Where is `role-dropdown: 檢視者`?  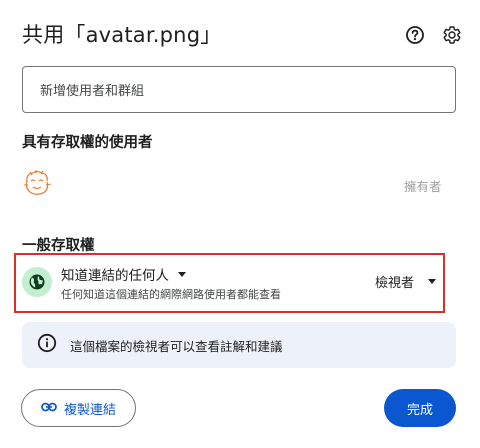 role-dropdown: 檢視者 is located at coordinates (406, 281).